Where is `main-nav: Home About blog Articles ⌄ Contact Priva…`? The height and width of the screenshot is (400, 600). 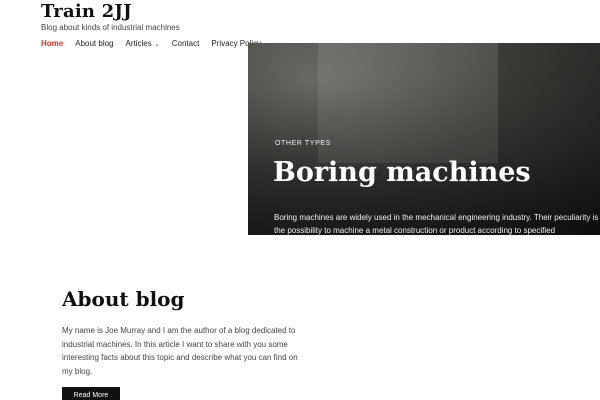 main-nav: Home About blog Articles ⌄ Contact Priva… is located at coordinates (151, 43).